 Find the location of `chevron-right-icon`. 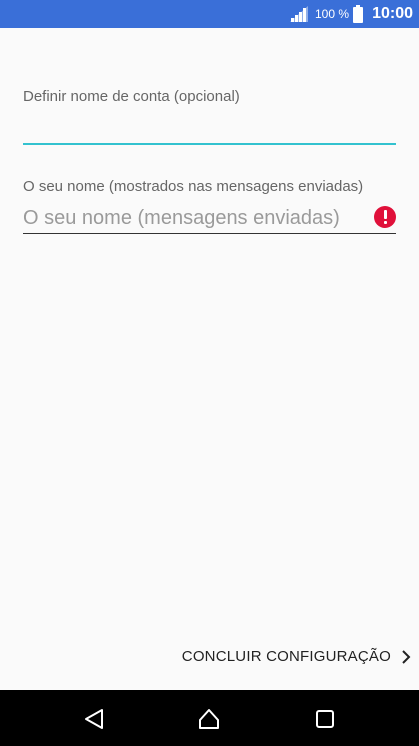

chevron-right-icon is located at coordinates (406, 656).